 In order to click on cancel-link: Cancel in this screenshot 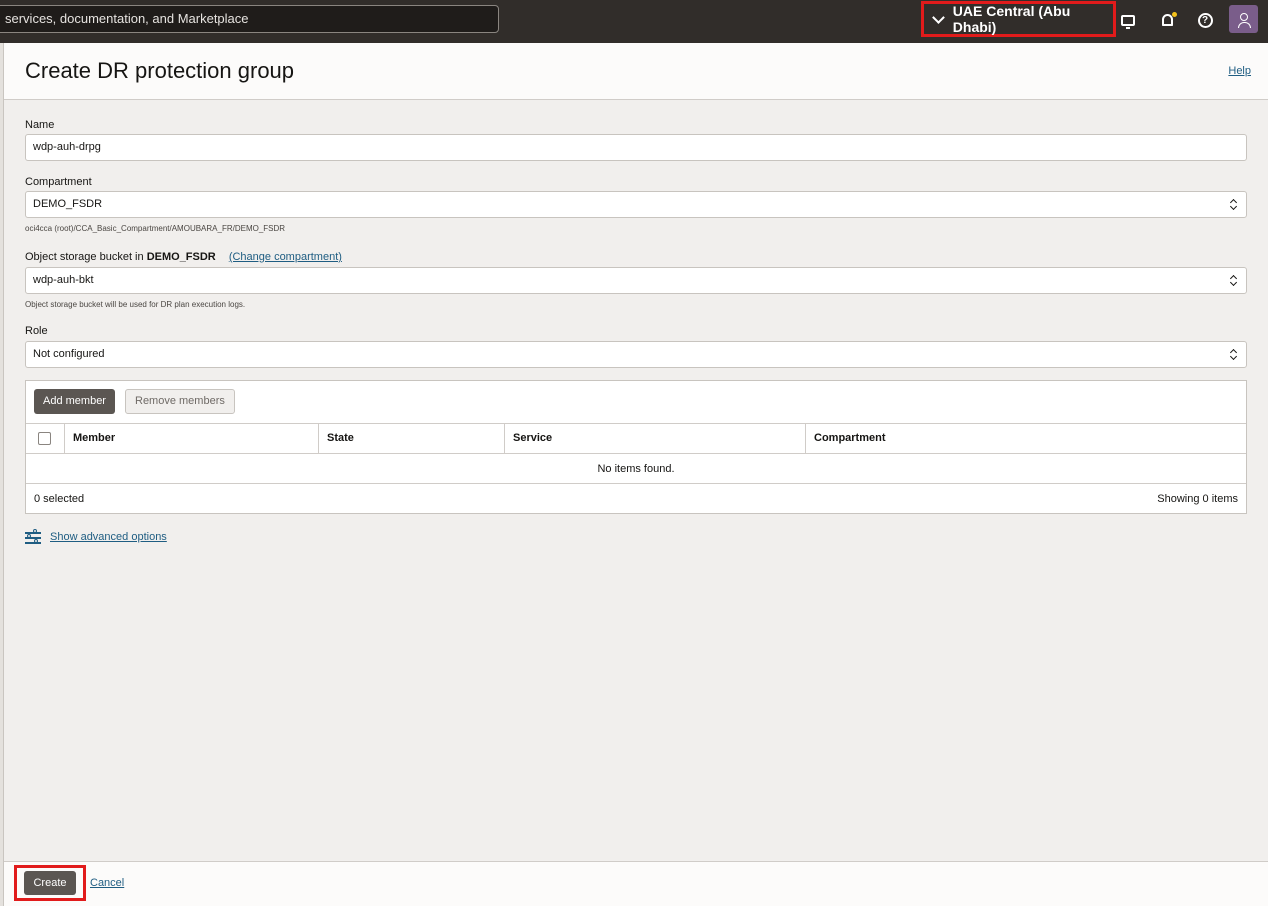, I will do `click(107, 883)`.